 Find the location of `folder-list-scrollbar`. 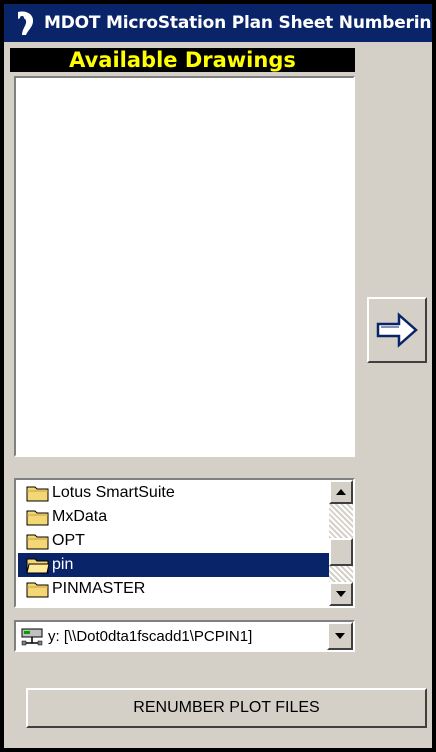

folder-list-scrollbar is located at coordinates (341, 543).